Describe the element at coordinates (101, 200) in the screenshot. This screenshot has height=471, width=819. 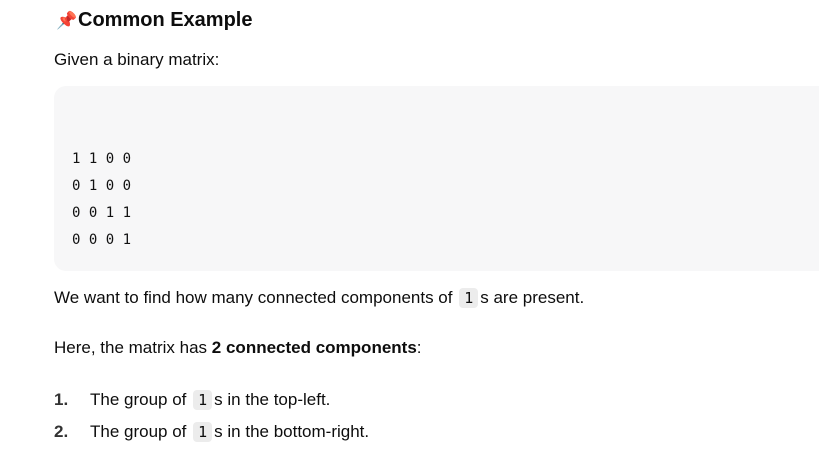
I see `matrix-code: 1 1 0 0 0 1 0 0 0 0 1 1 0 0 0 1` at that location.